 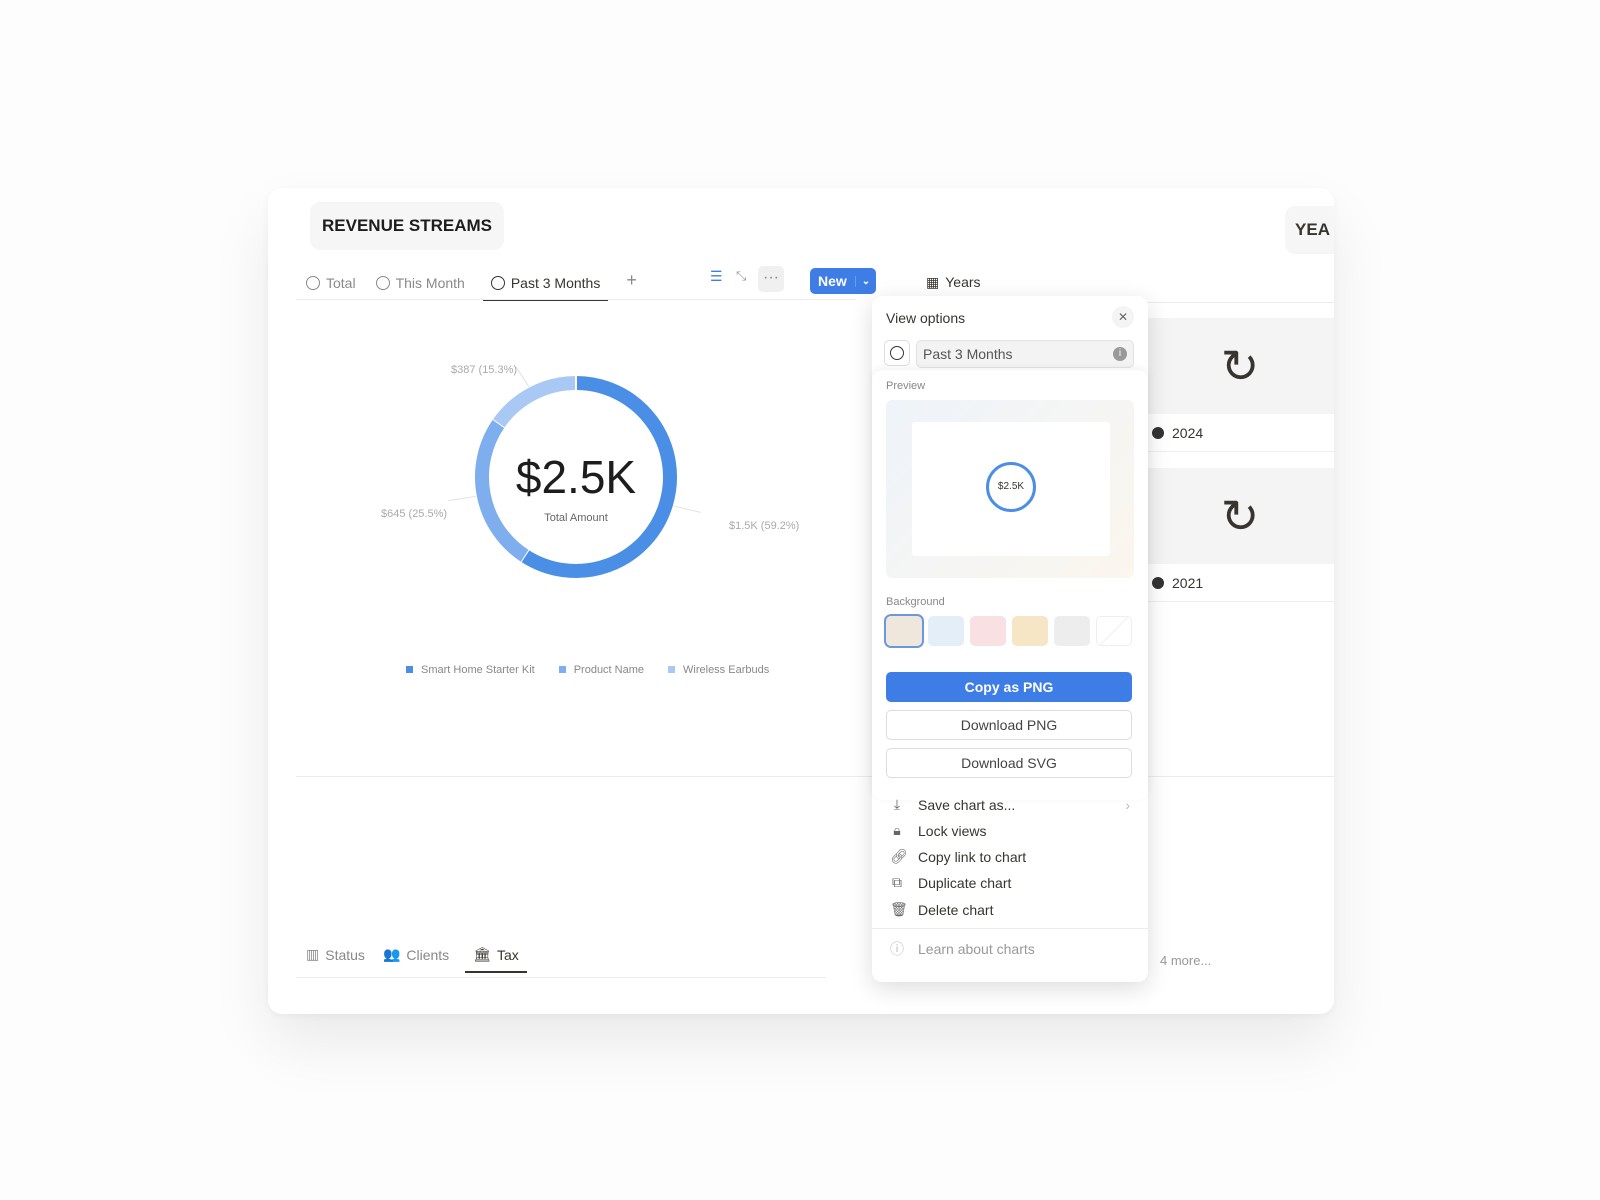 I want to click on donut-chart, so click(x=574, y=472).